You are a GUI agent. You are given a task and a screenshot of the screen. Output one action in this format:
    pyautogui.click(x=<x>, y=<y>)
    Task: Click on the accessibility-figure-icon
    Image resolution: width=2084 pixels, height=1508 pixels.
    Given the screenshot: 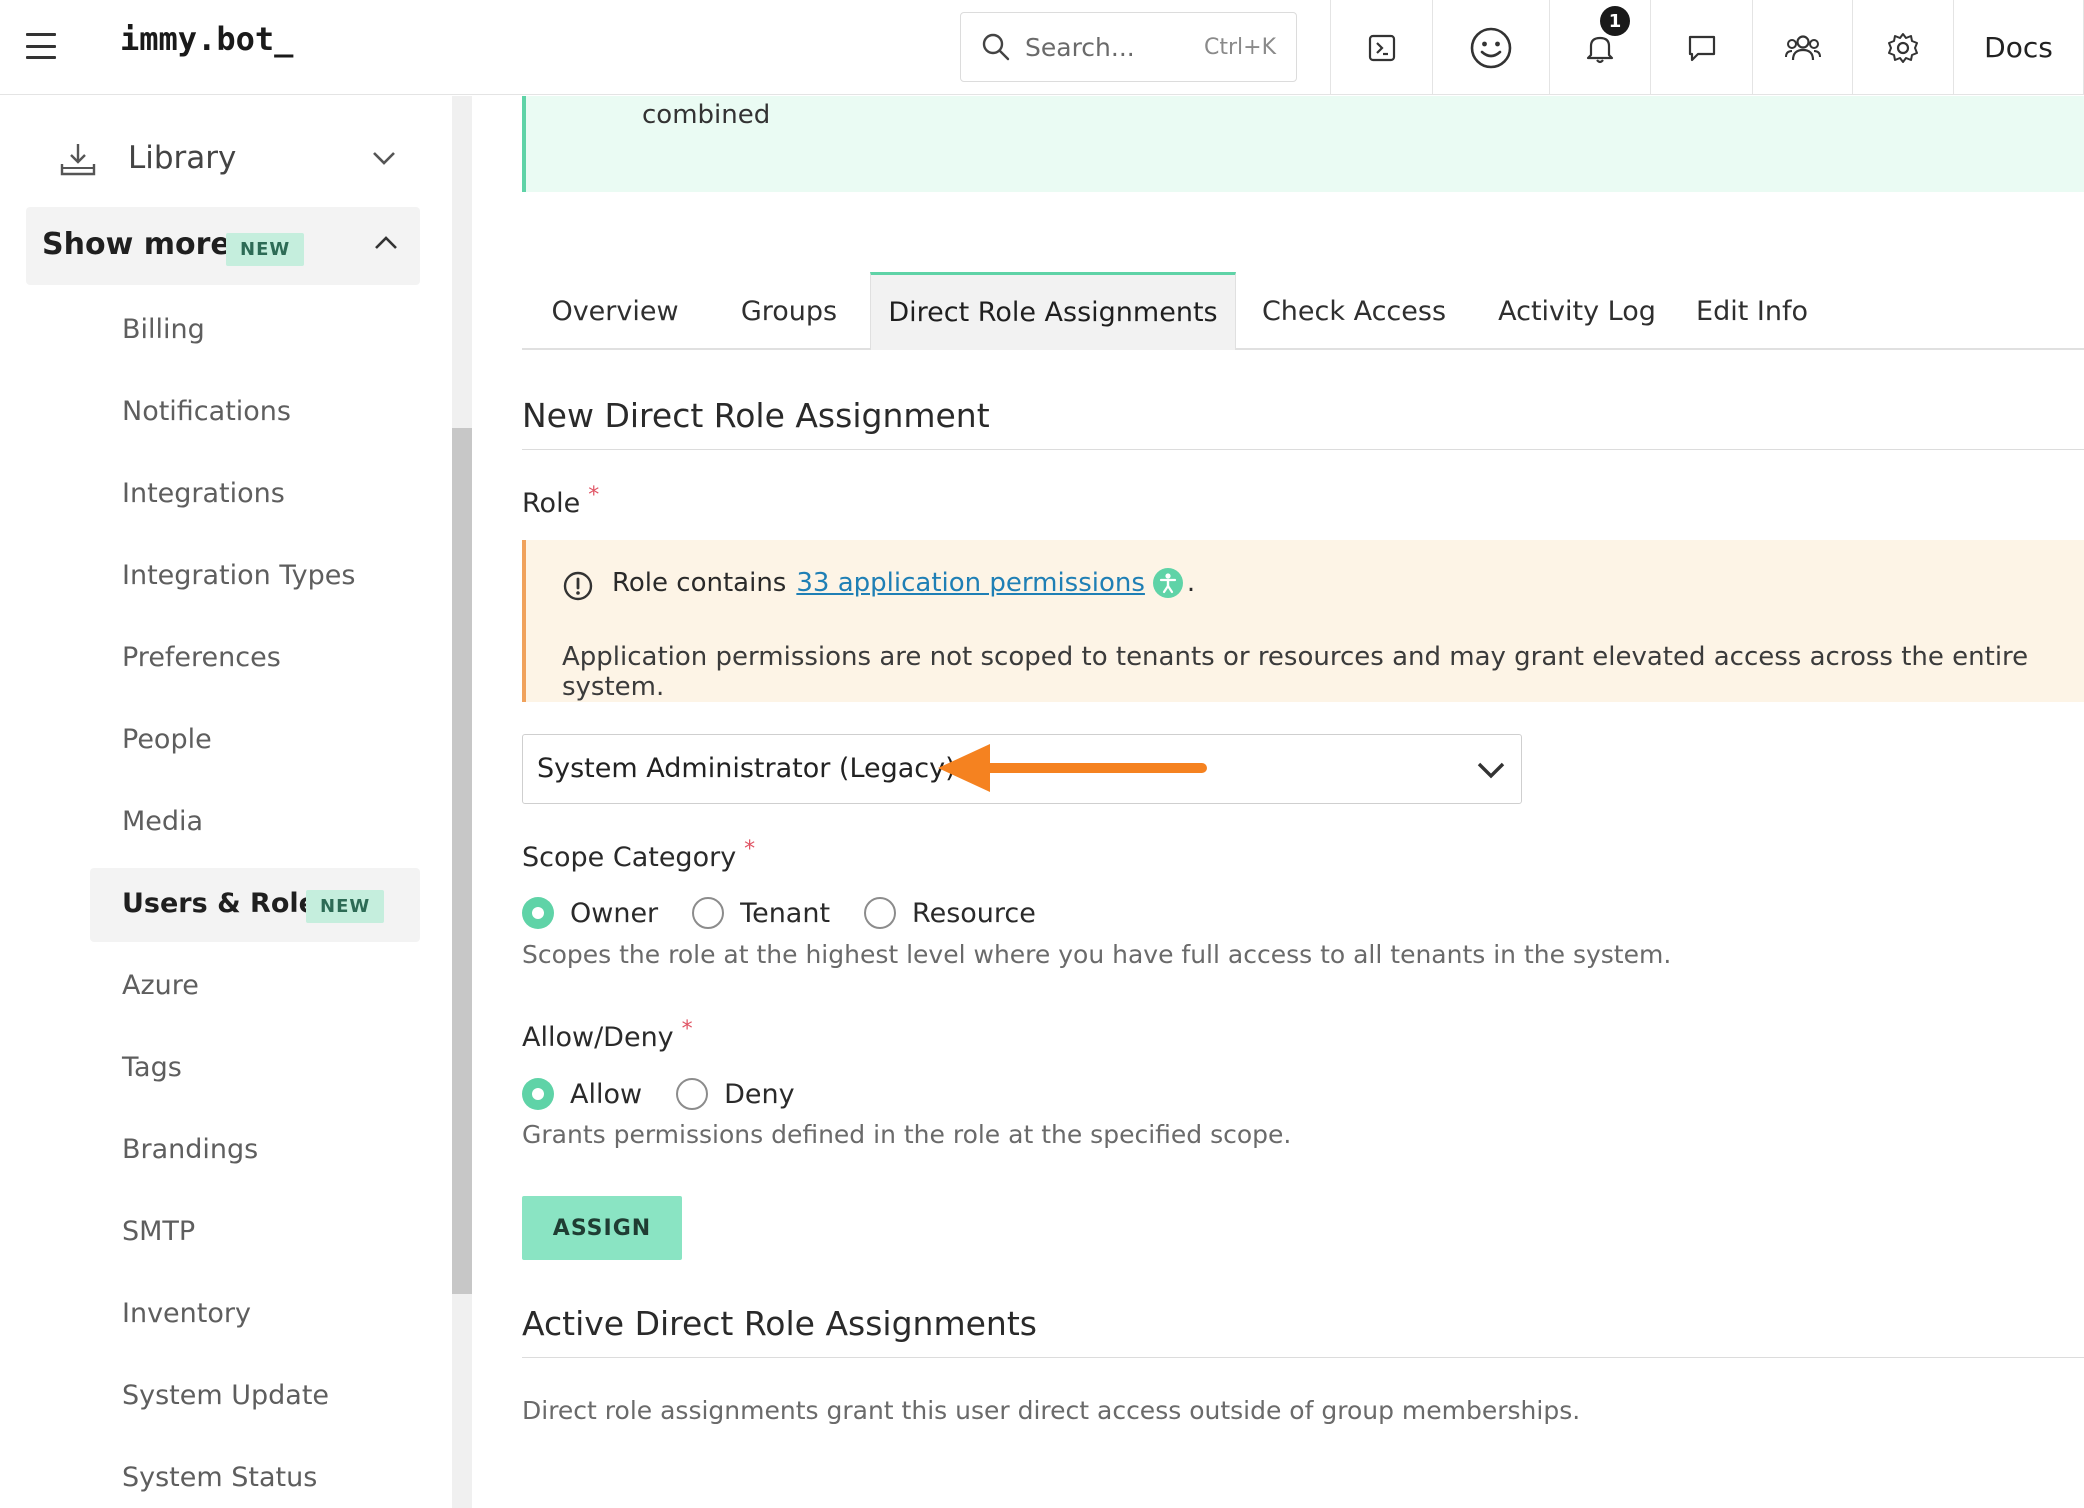 What is the action you would take?
    pyautogui.click(x=1168, y=583)
    